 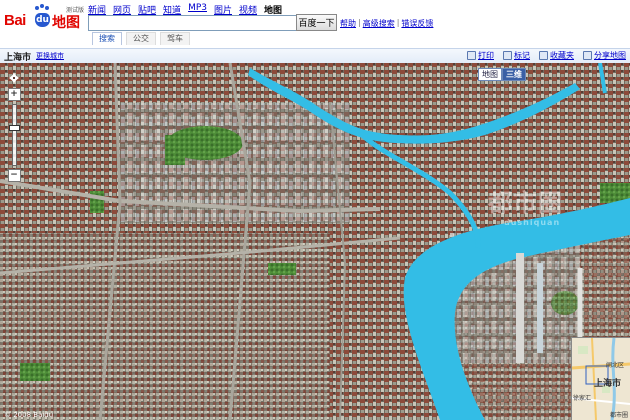 What do you see at coordinates (471, 55) in the screenshot?
I see `print-icon` at bounding box center [471, 55].